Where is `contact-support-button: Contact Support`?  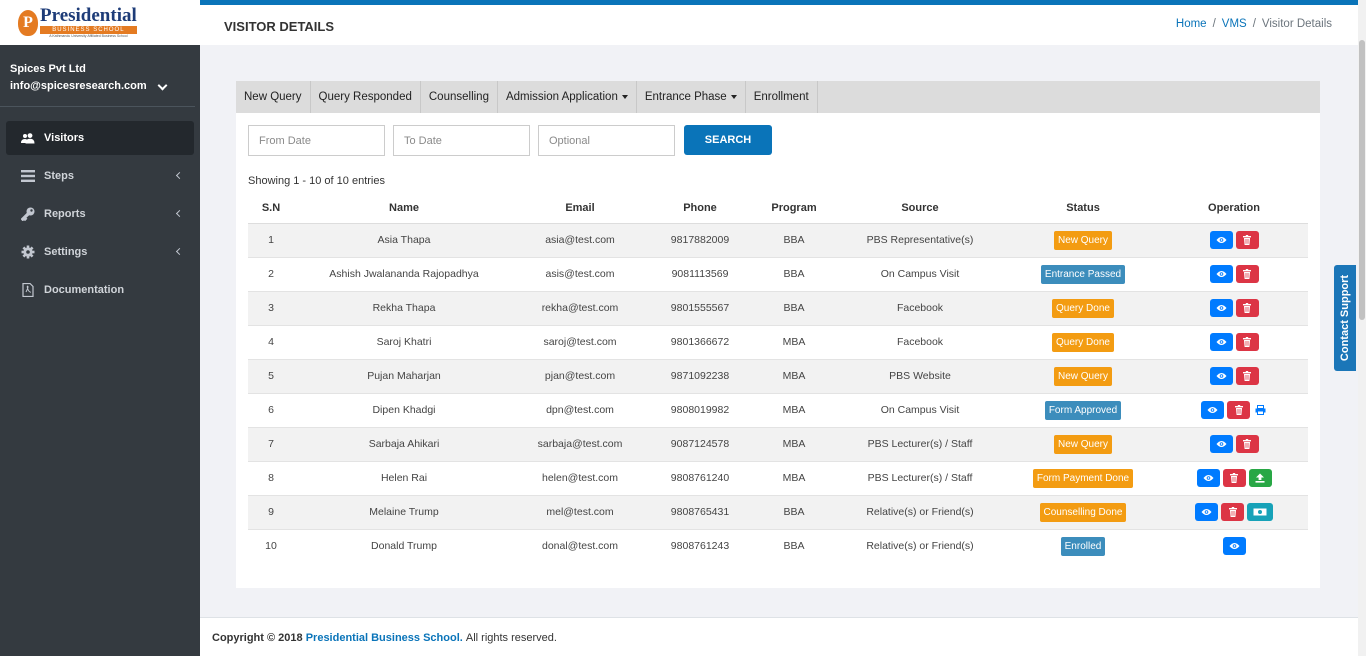 contact-support-button: Contact Support is located at coordinates (1345, 318).